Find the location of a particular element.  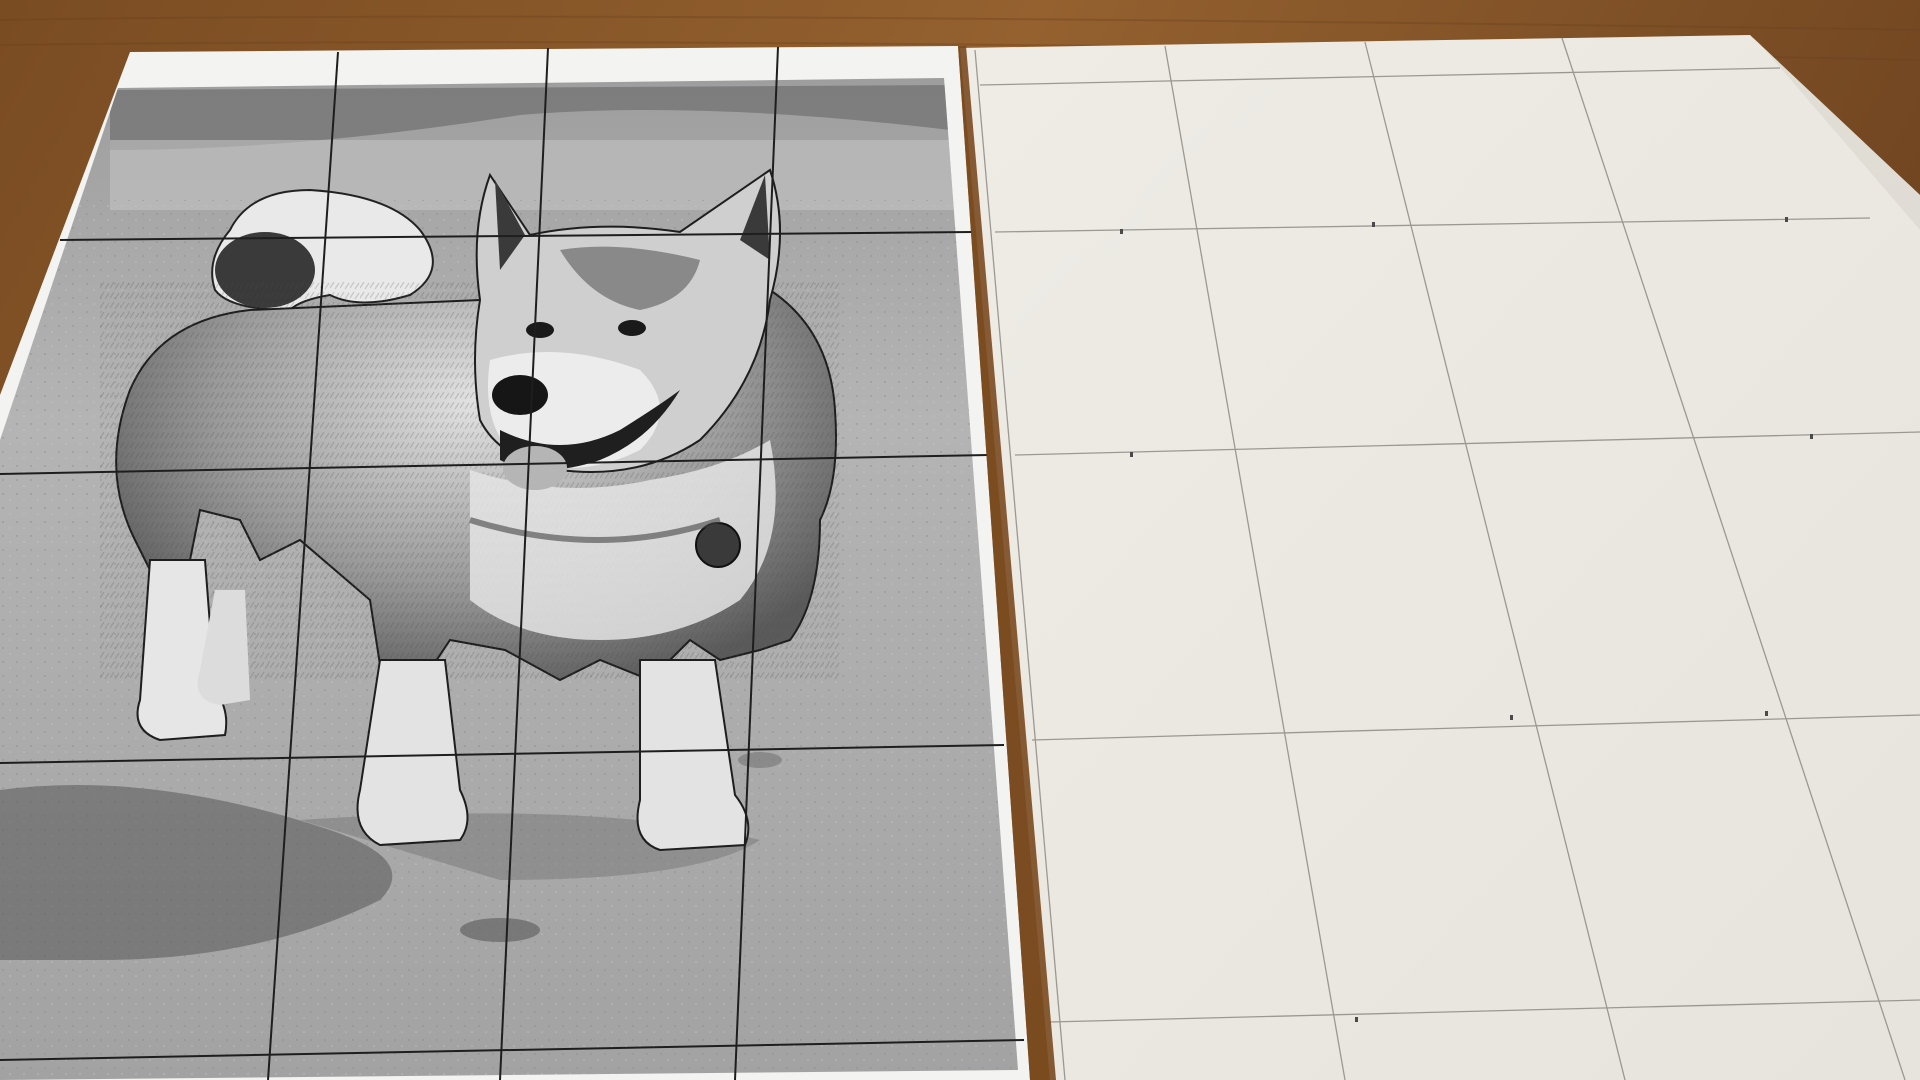

dog-eye-right is located at coordinates (632, 328).